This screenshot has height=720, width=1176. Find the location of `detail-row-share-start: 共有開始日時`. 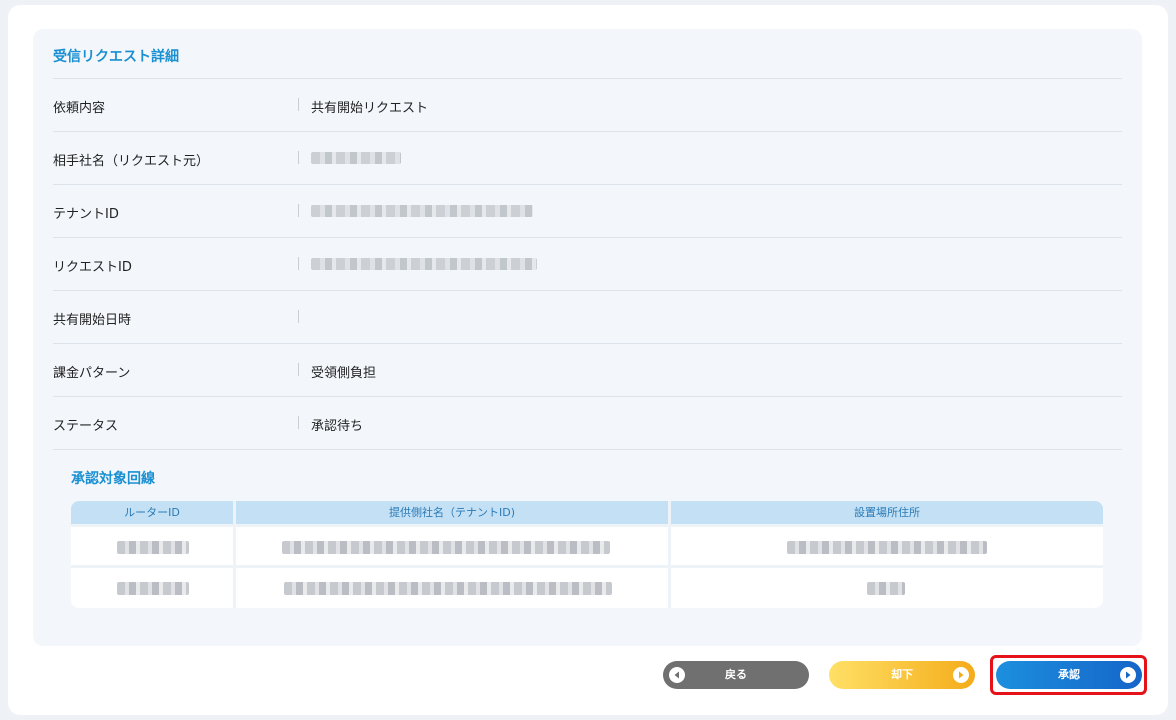

detail-row-share-start: 共有開始日時 is located at coordinates (587, 317).